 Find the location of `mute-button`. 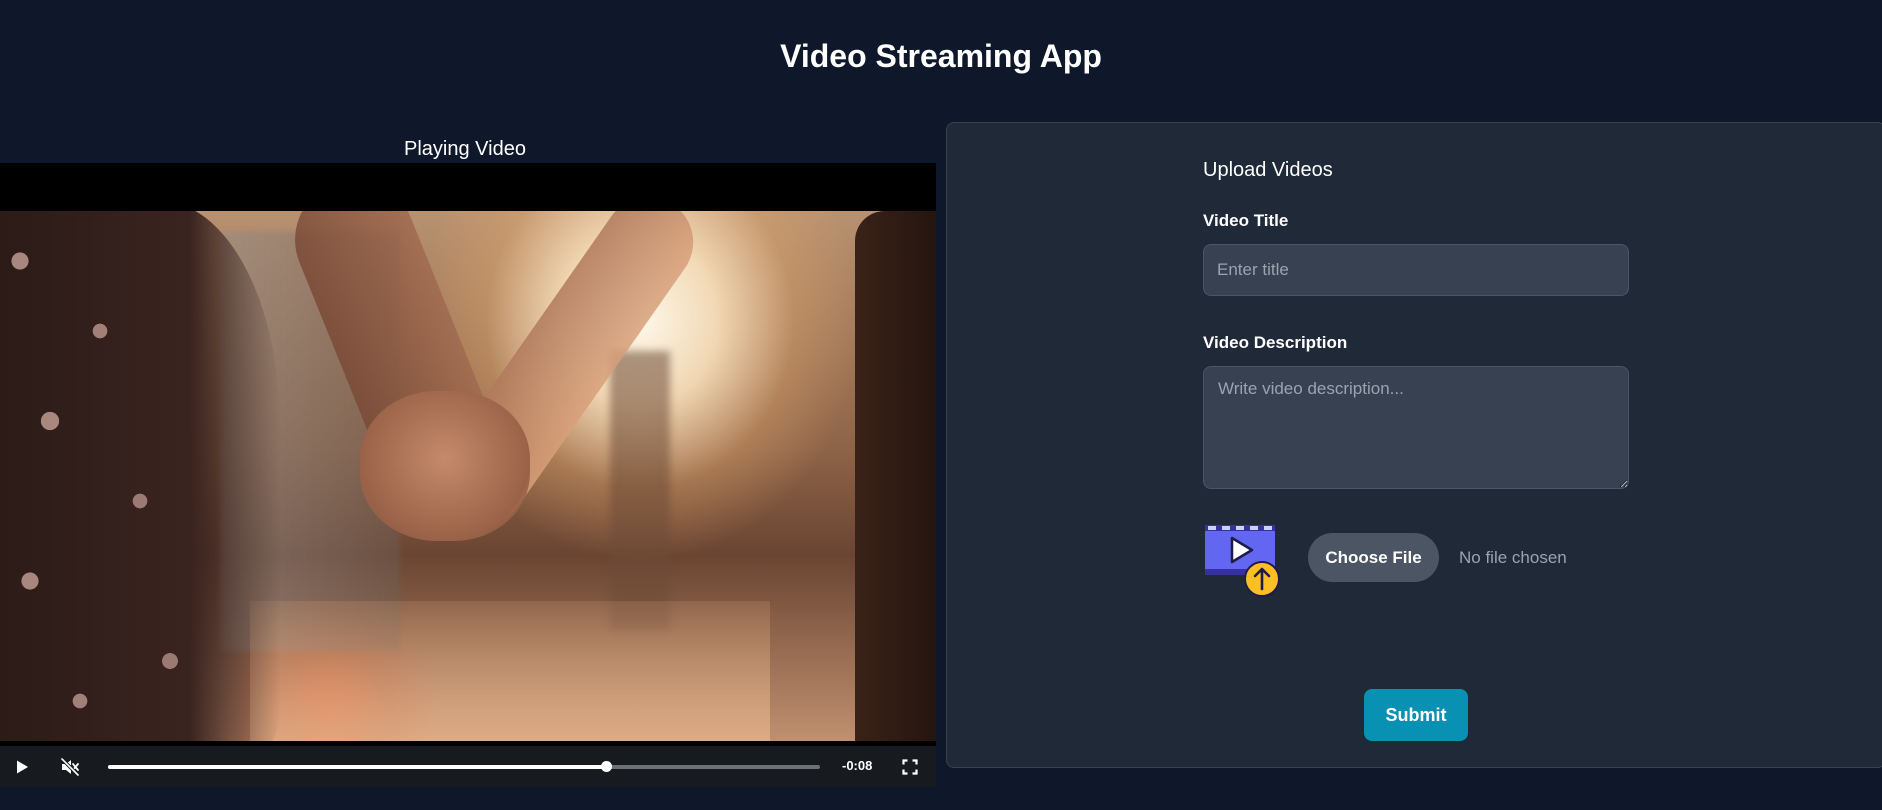

mute-button is located at coordinates (70, 766).